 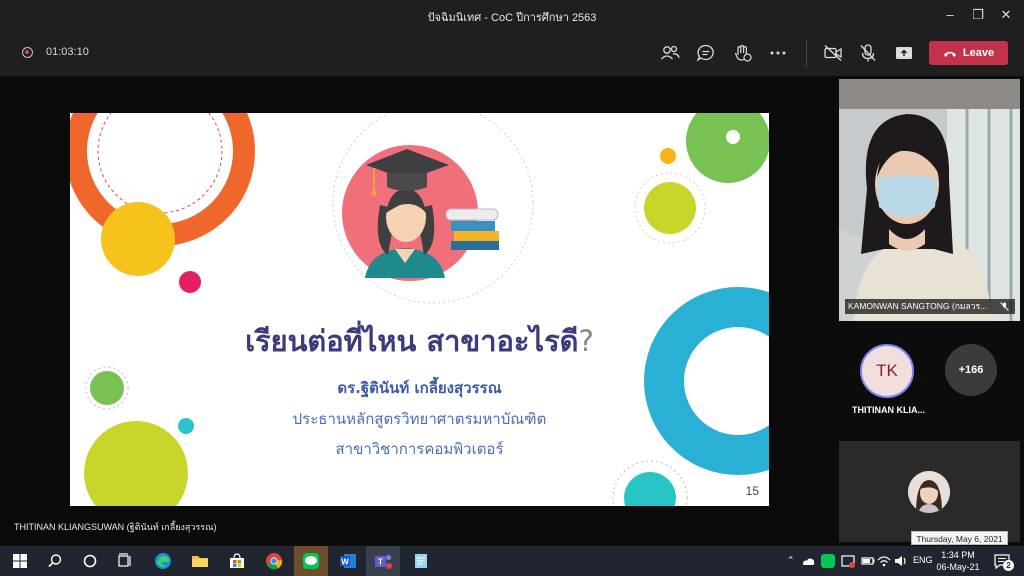 I want to click on call-timer: 01:03:10, so click(x=67, y=52).